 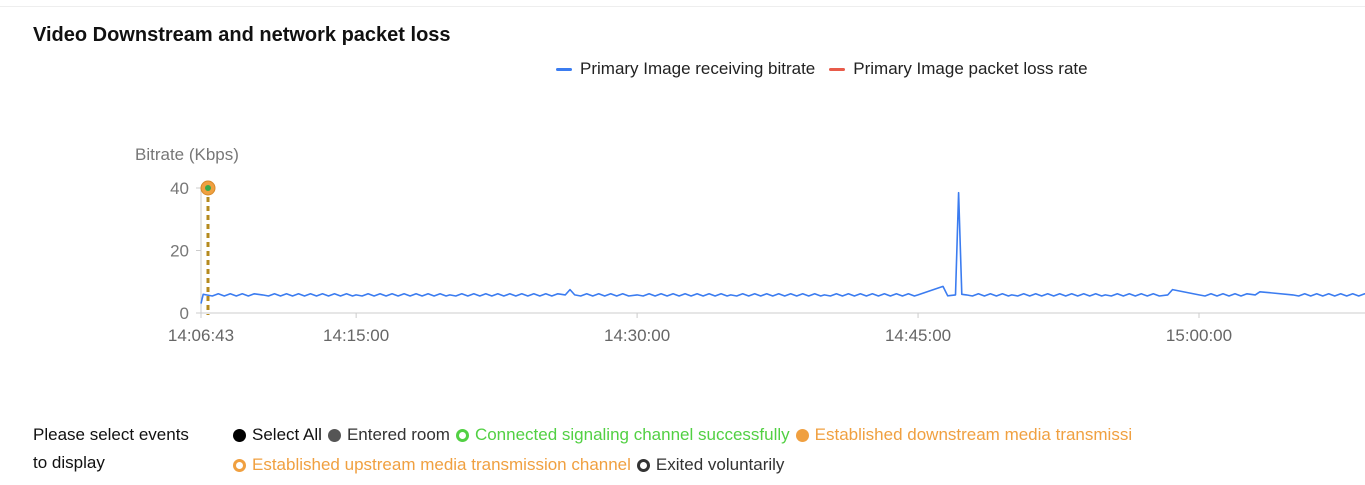 I want to click on event-connected-signaling: Connected signaling channel successfully, so click(x=622, y=435).